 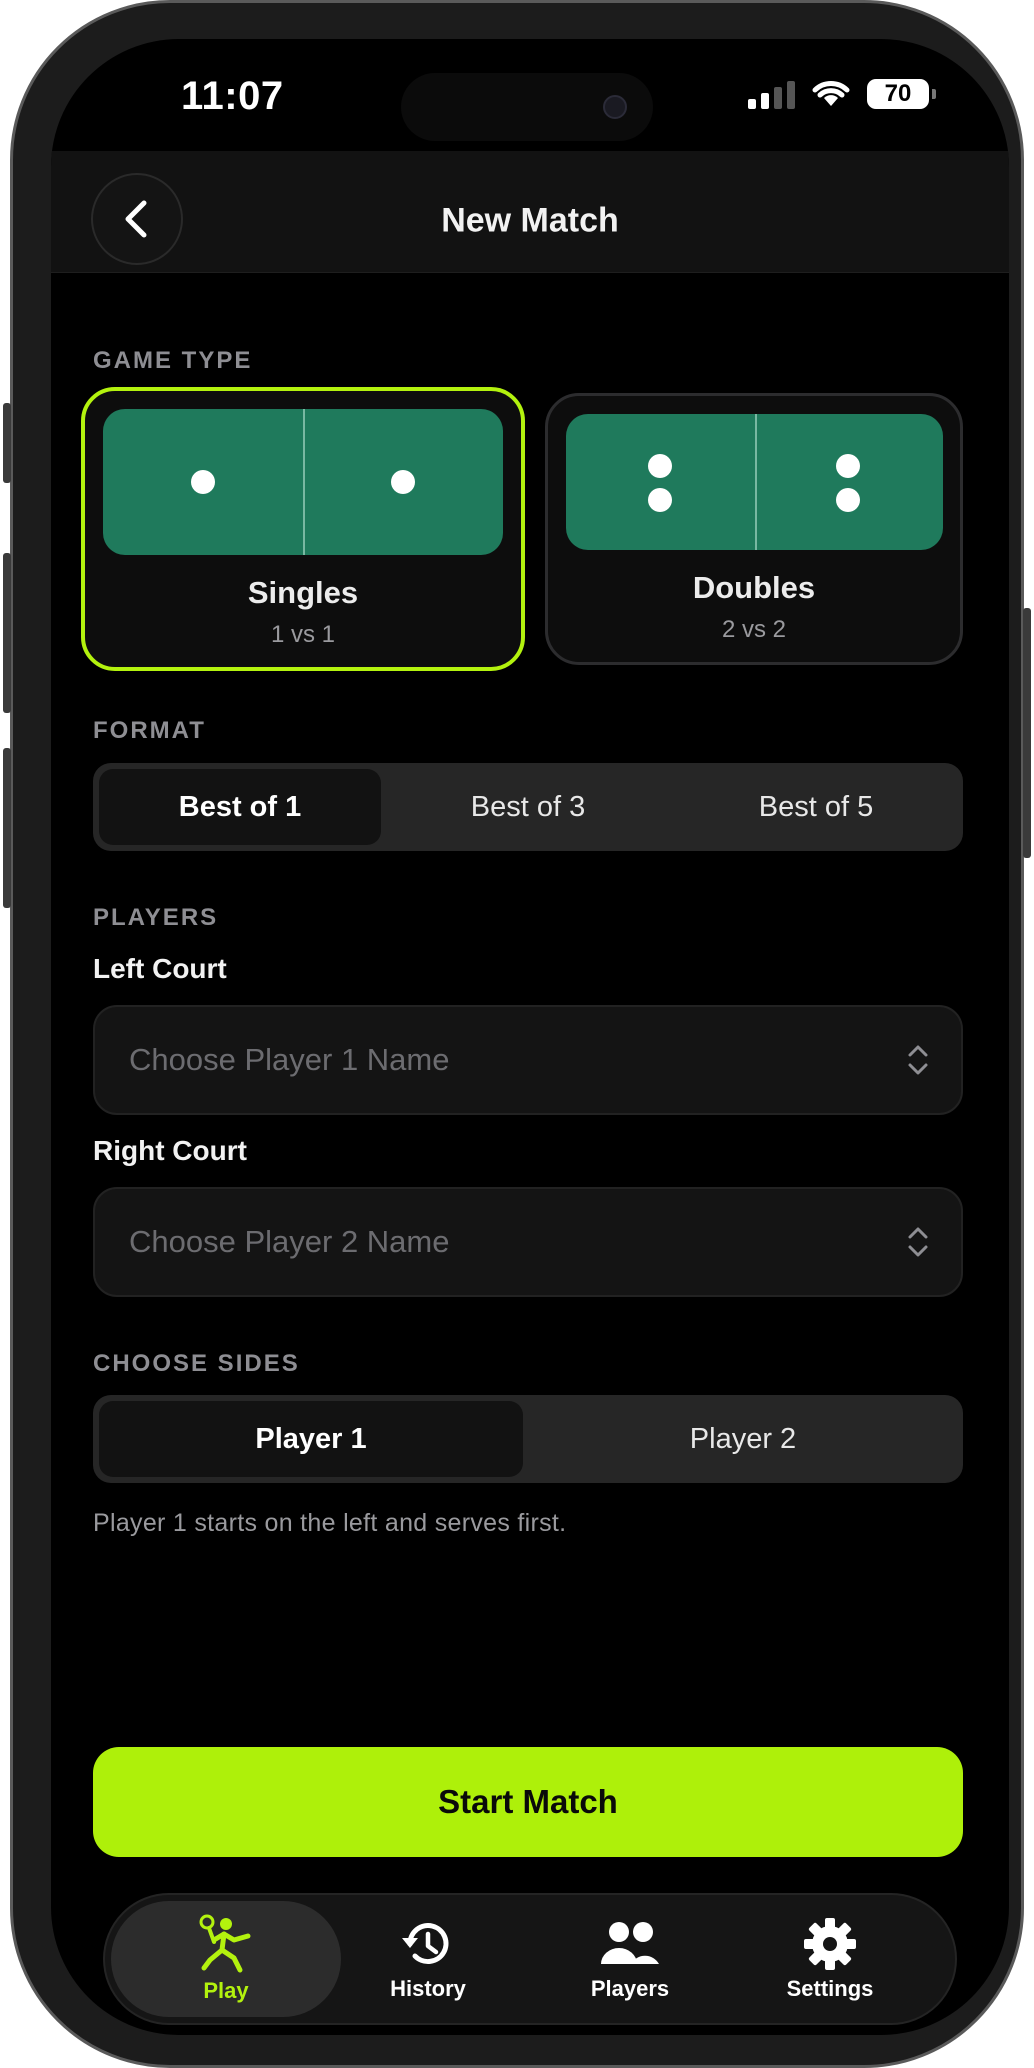 What do you see at coordinates (428, 1988) in the screenshot?
I see `tab-history-label: History` at bounding box center [428, 1988].